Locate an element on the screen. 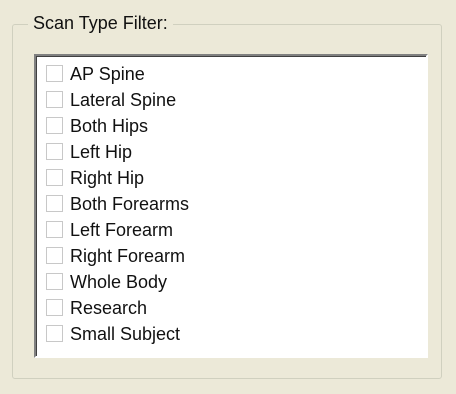 The image size is (456, 394). scan-type-item-research: Research is located at coordinates (96, 307).